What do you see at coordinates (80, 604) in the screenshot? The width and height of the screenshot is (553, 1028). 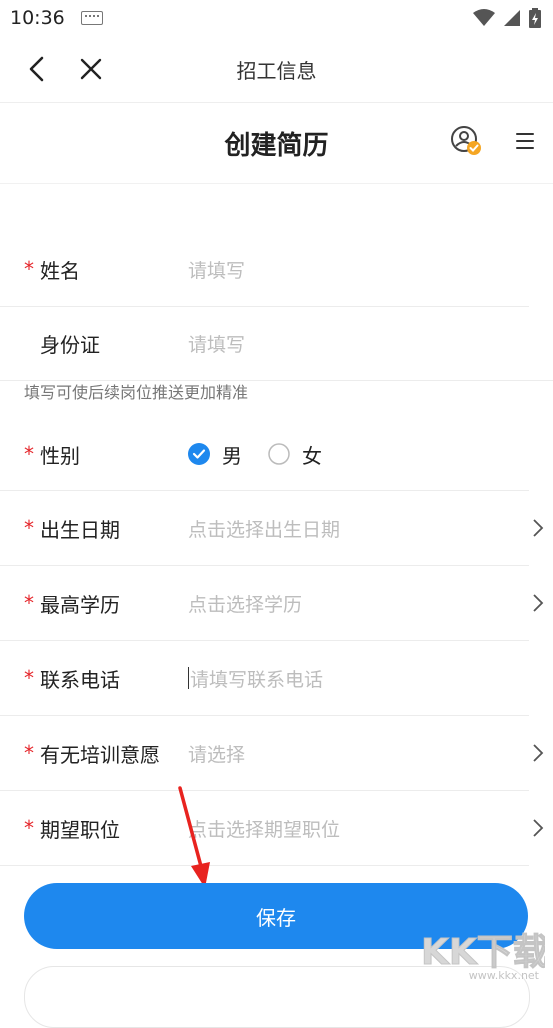 I see `education-label: 最高学历` at bounding box center [80, 604].